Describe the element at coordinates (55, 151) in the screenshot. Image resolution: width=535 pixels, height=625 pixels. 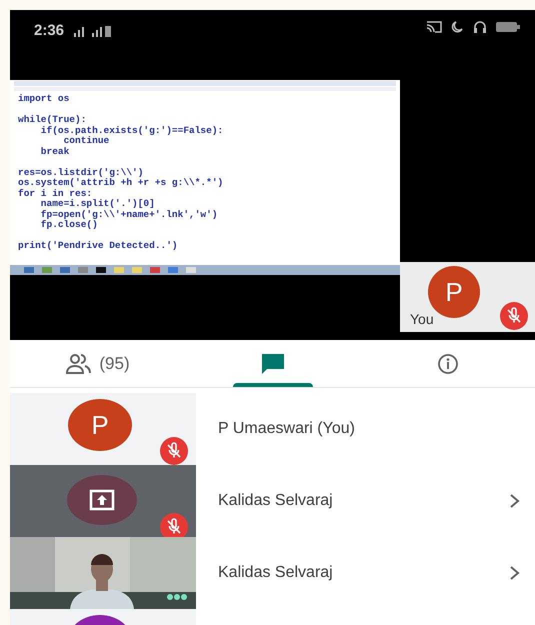
I see `code-line: break` at that location.